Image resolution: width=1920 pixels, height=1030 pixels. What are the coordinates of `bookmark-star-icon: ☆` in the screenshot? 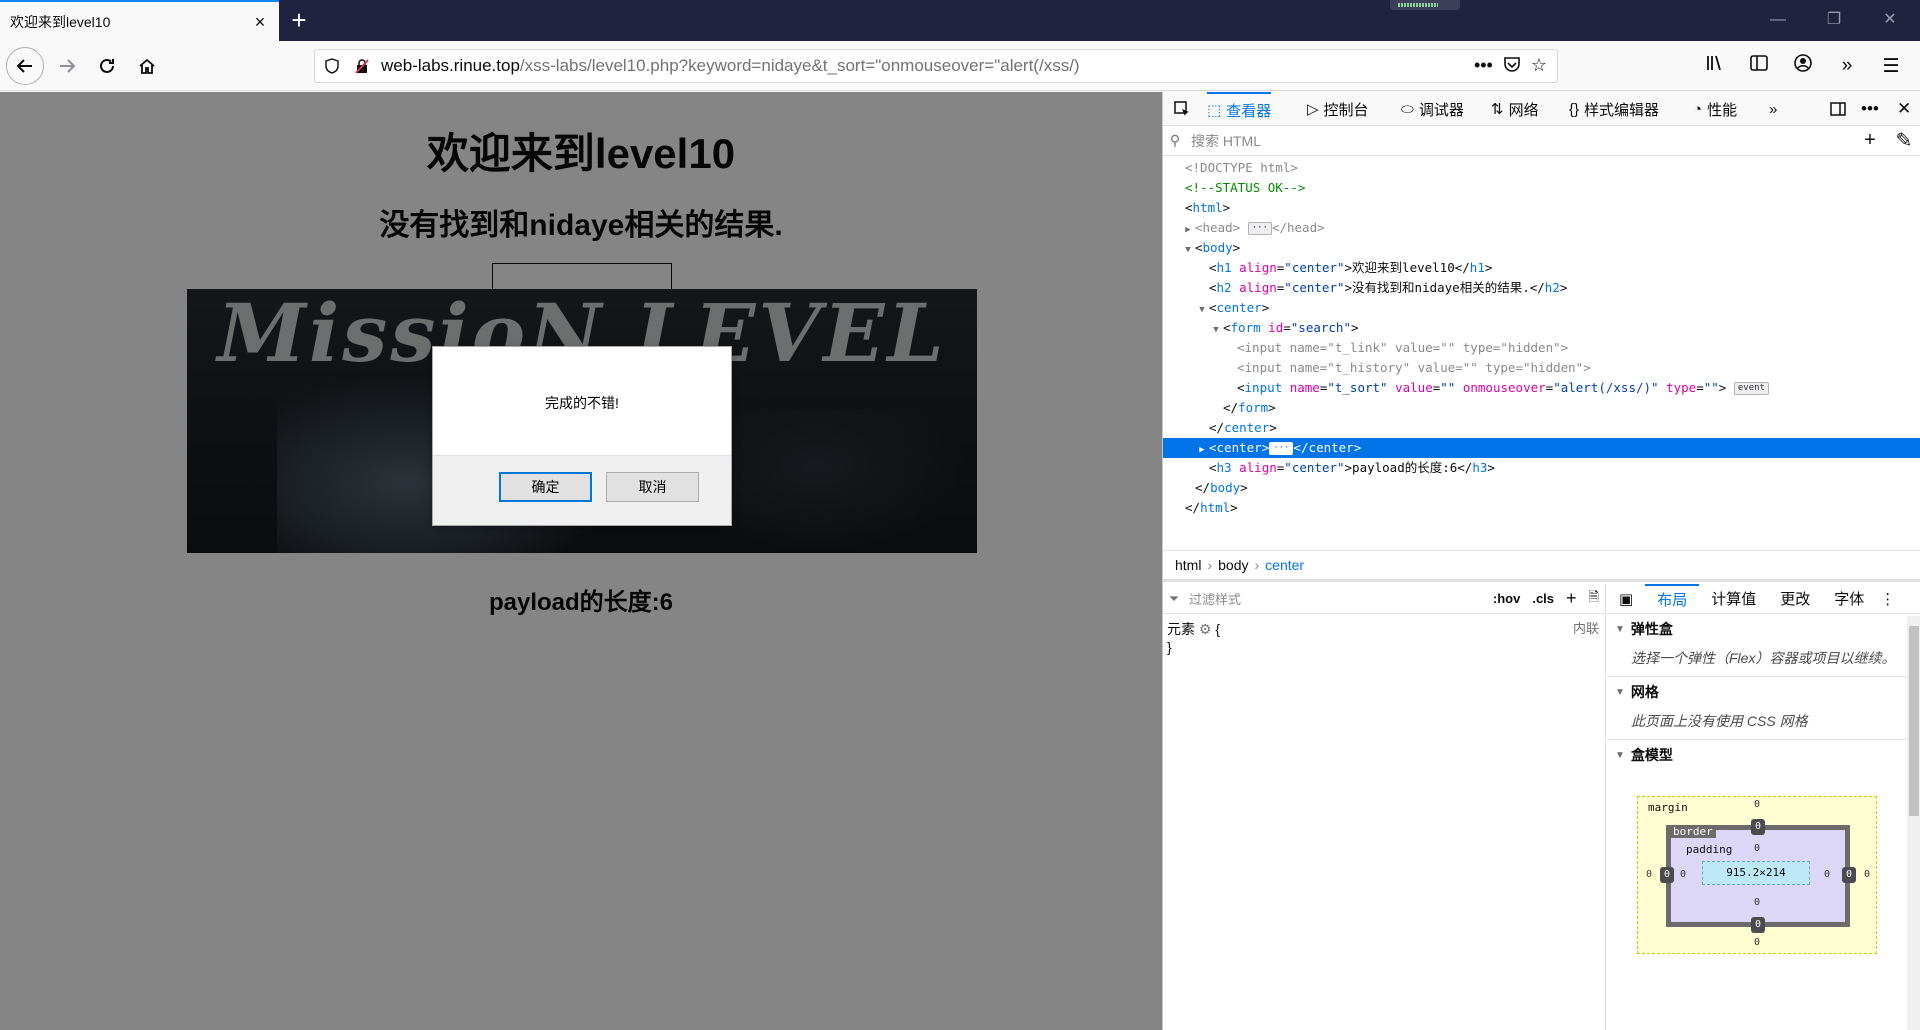 It's located at (1539, 66).